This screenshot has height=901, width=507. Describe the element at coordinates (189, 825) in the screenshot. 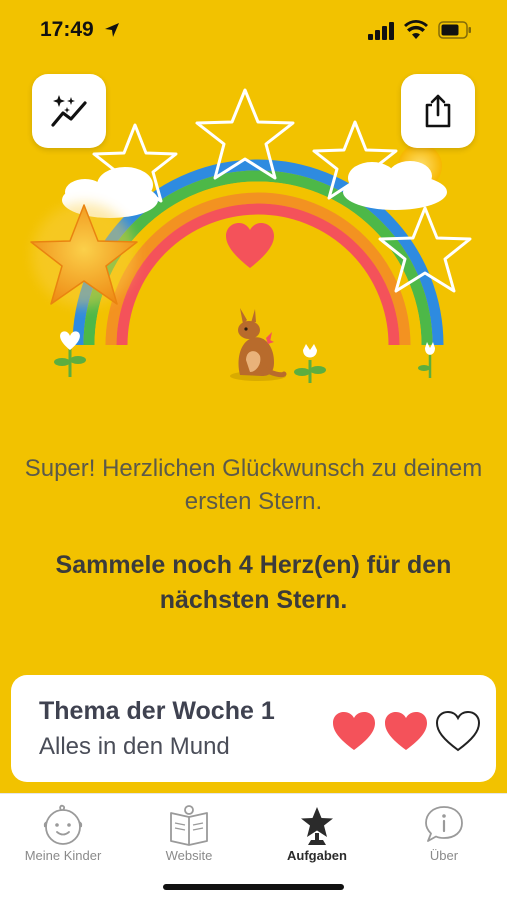

I see `book-icon` at that location.